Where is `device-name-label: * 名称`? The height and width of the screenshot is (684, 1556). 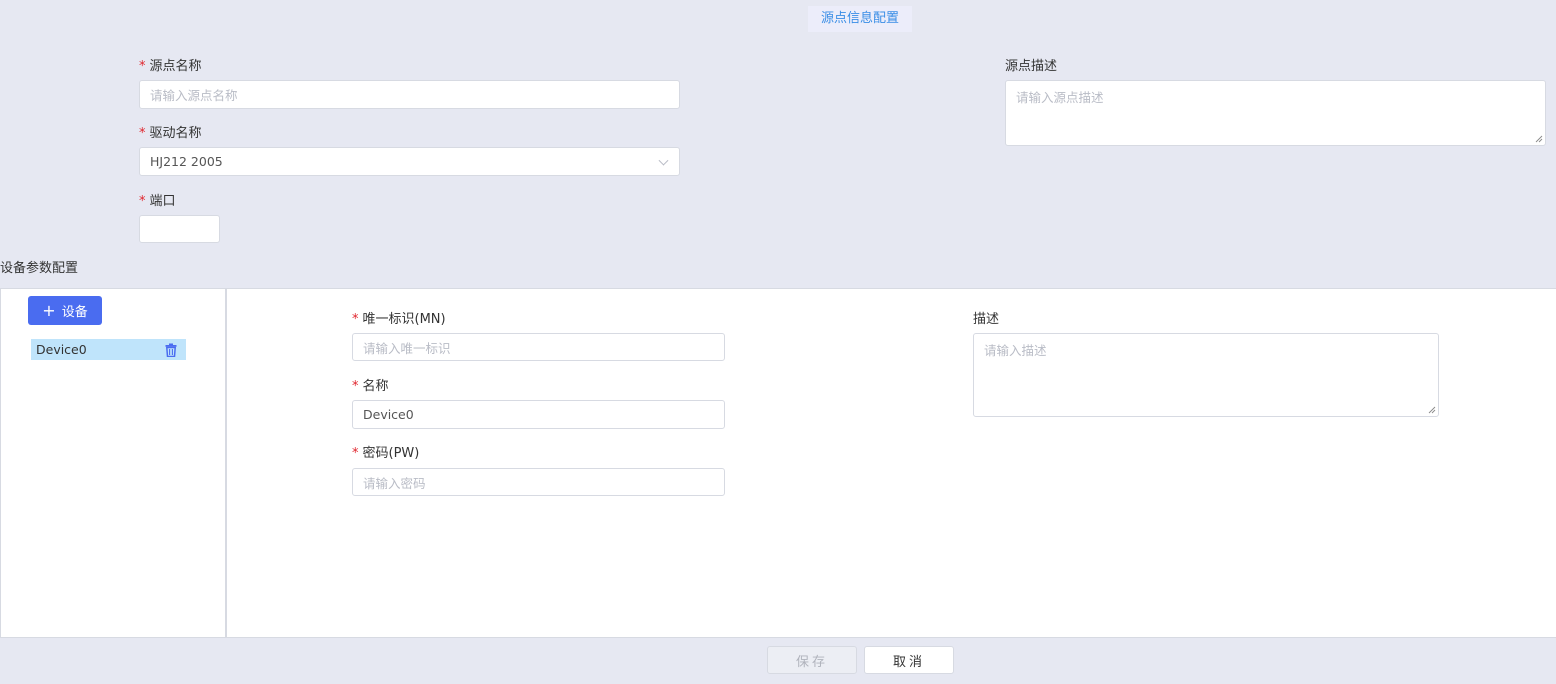 device-name-label: * 名称 is located at coordinates (370, 384).